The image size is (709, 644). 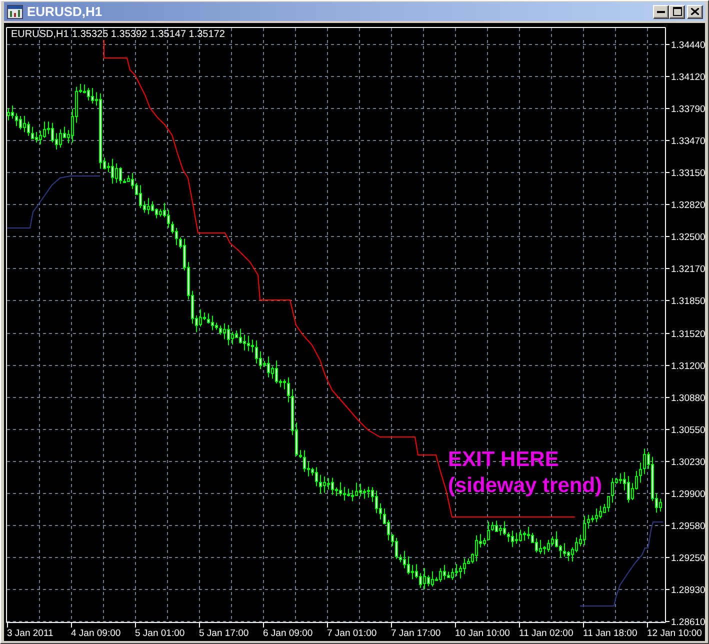 I want to click on price-label: 1.32500, so click(x=688, y=237).